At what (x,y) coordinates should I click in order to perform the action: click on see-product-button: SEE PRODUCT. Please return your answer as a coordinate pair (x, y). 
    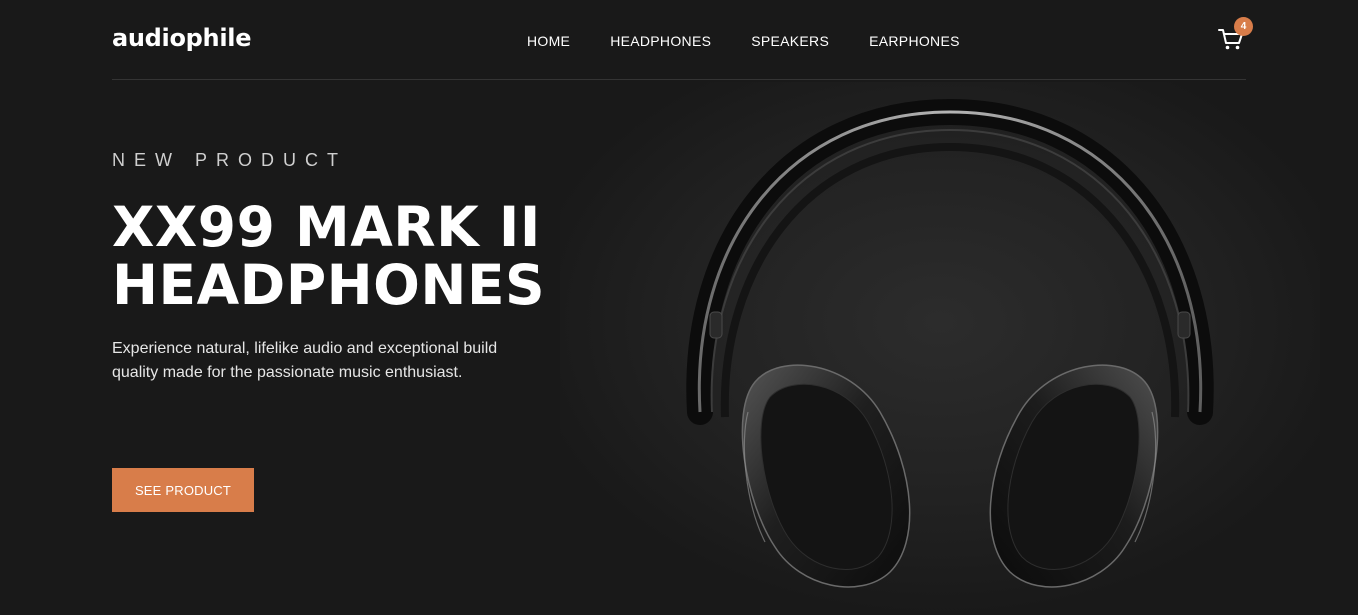
    Looking at the image, I should click on (183, 490).